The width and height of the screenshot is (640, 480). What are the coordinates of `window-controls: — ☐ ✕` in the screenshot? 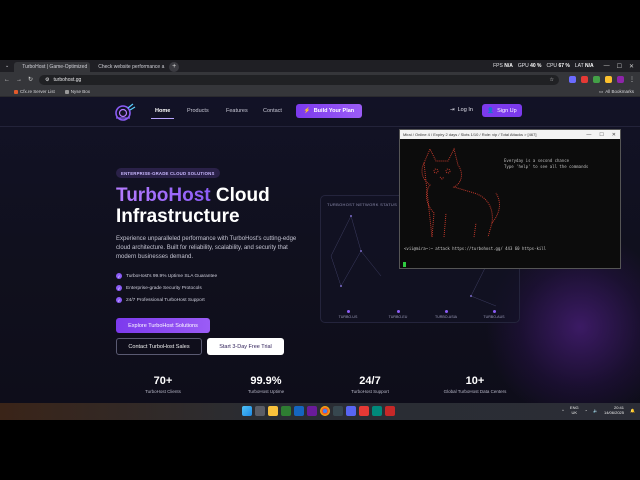 It's located at (622, 66).